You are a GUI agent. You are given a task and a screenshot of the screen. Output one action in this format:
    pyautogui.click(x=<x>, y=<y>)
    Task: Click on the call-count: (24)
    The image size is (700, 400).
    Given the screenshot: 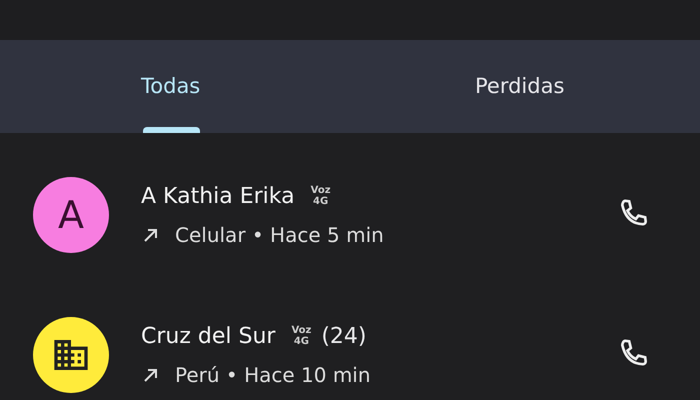 What is the action you would take?
    pyautogui.click(x=344, y=336)
    